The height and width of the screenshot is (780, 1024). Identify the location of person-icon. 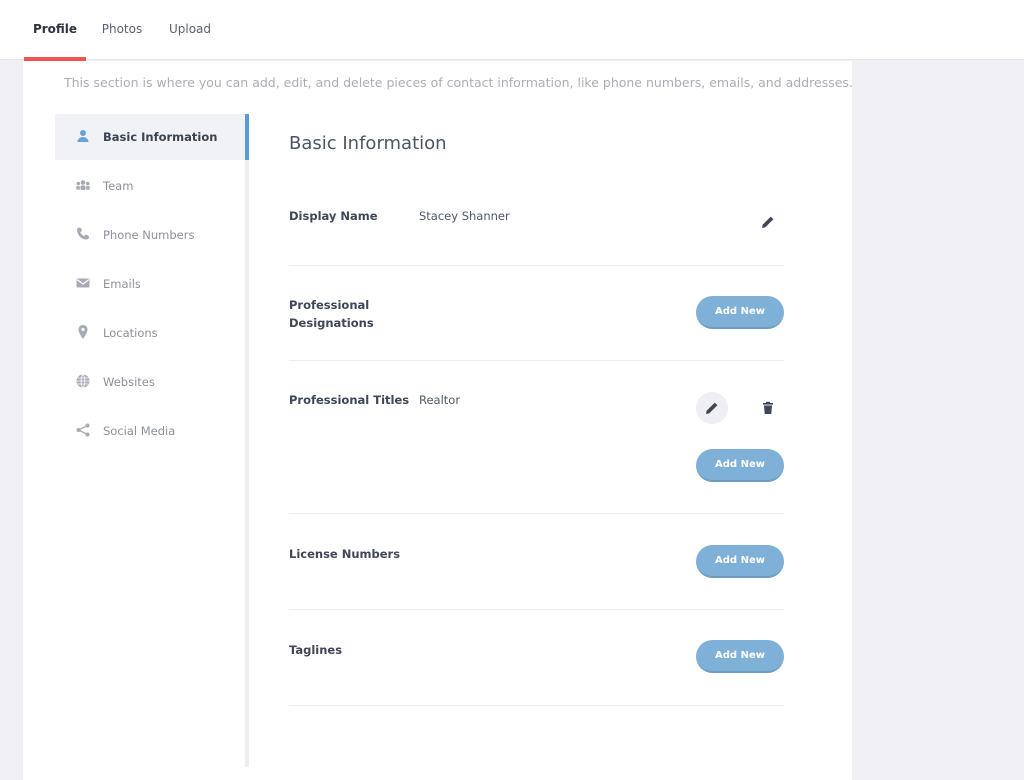
(83, 136).